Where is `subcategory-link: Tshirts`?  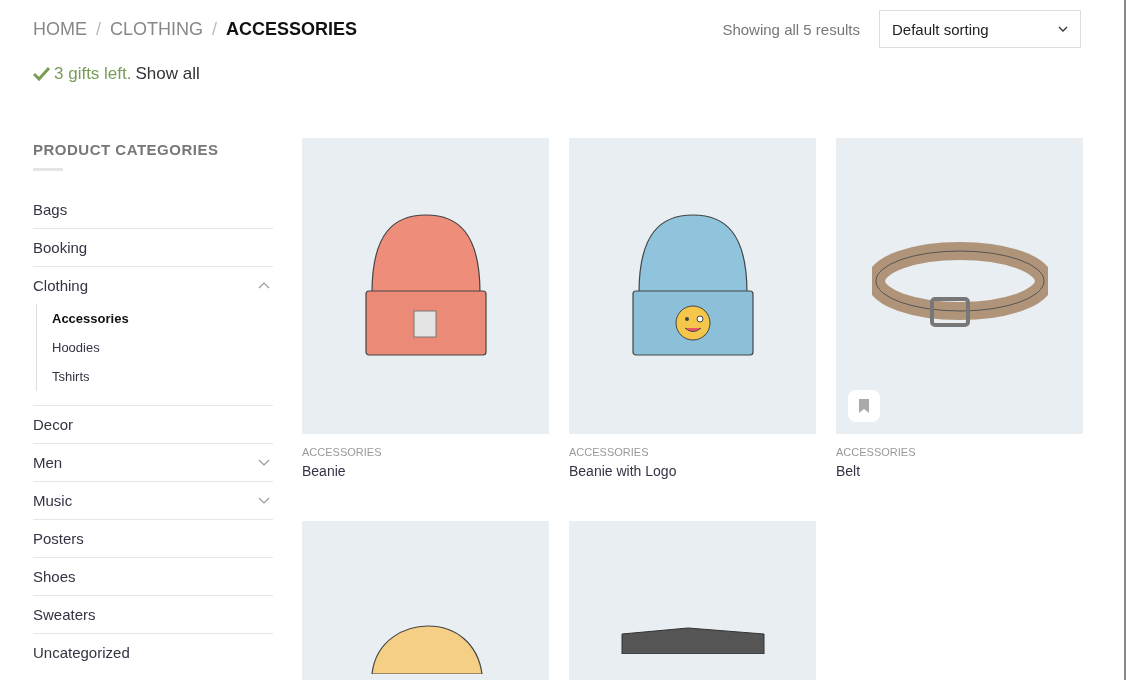
subcategory-link: Tshirts is located at coordinates (71, 376).